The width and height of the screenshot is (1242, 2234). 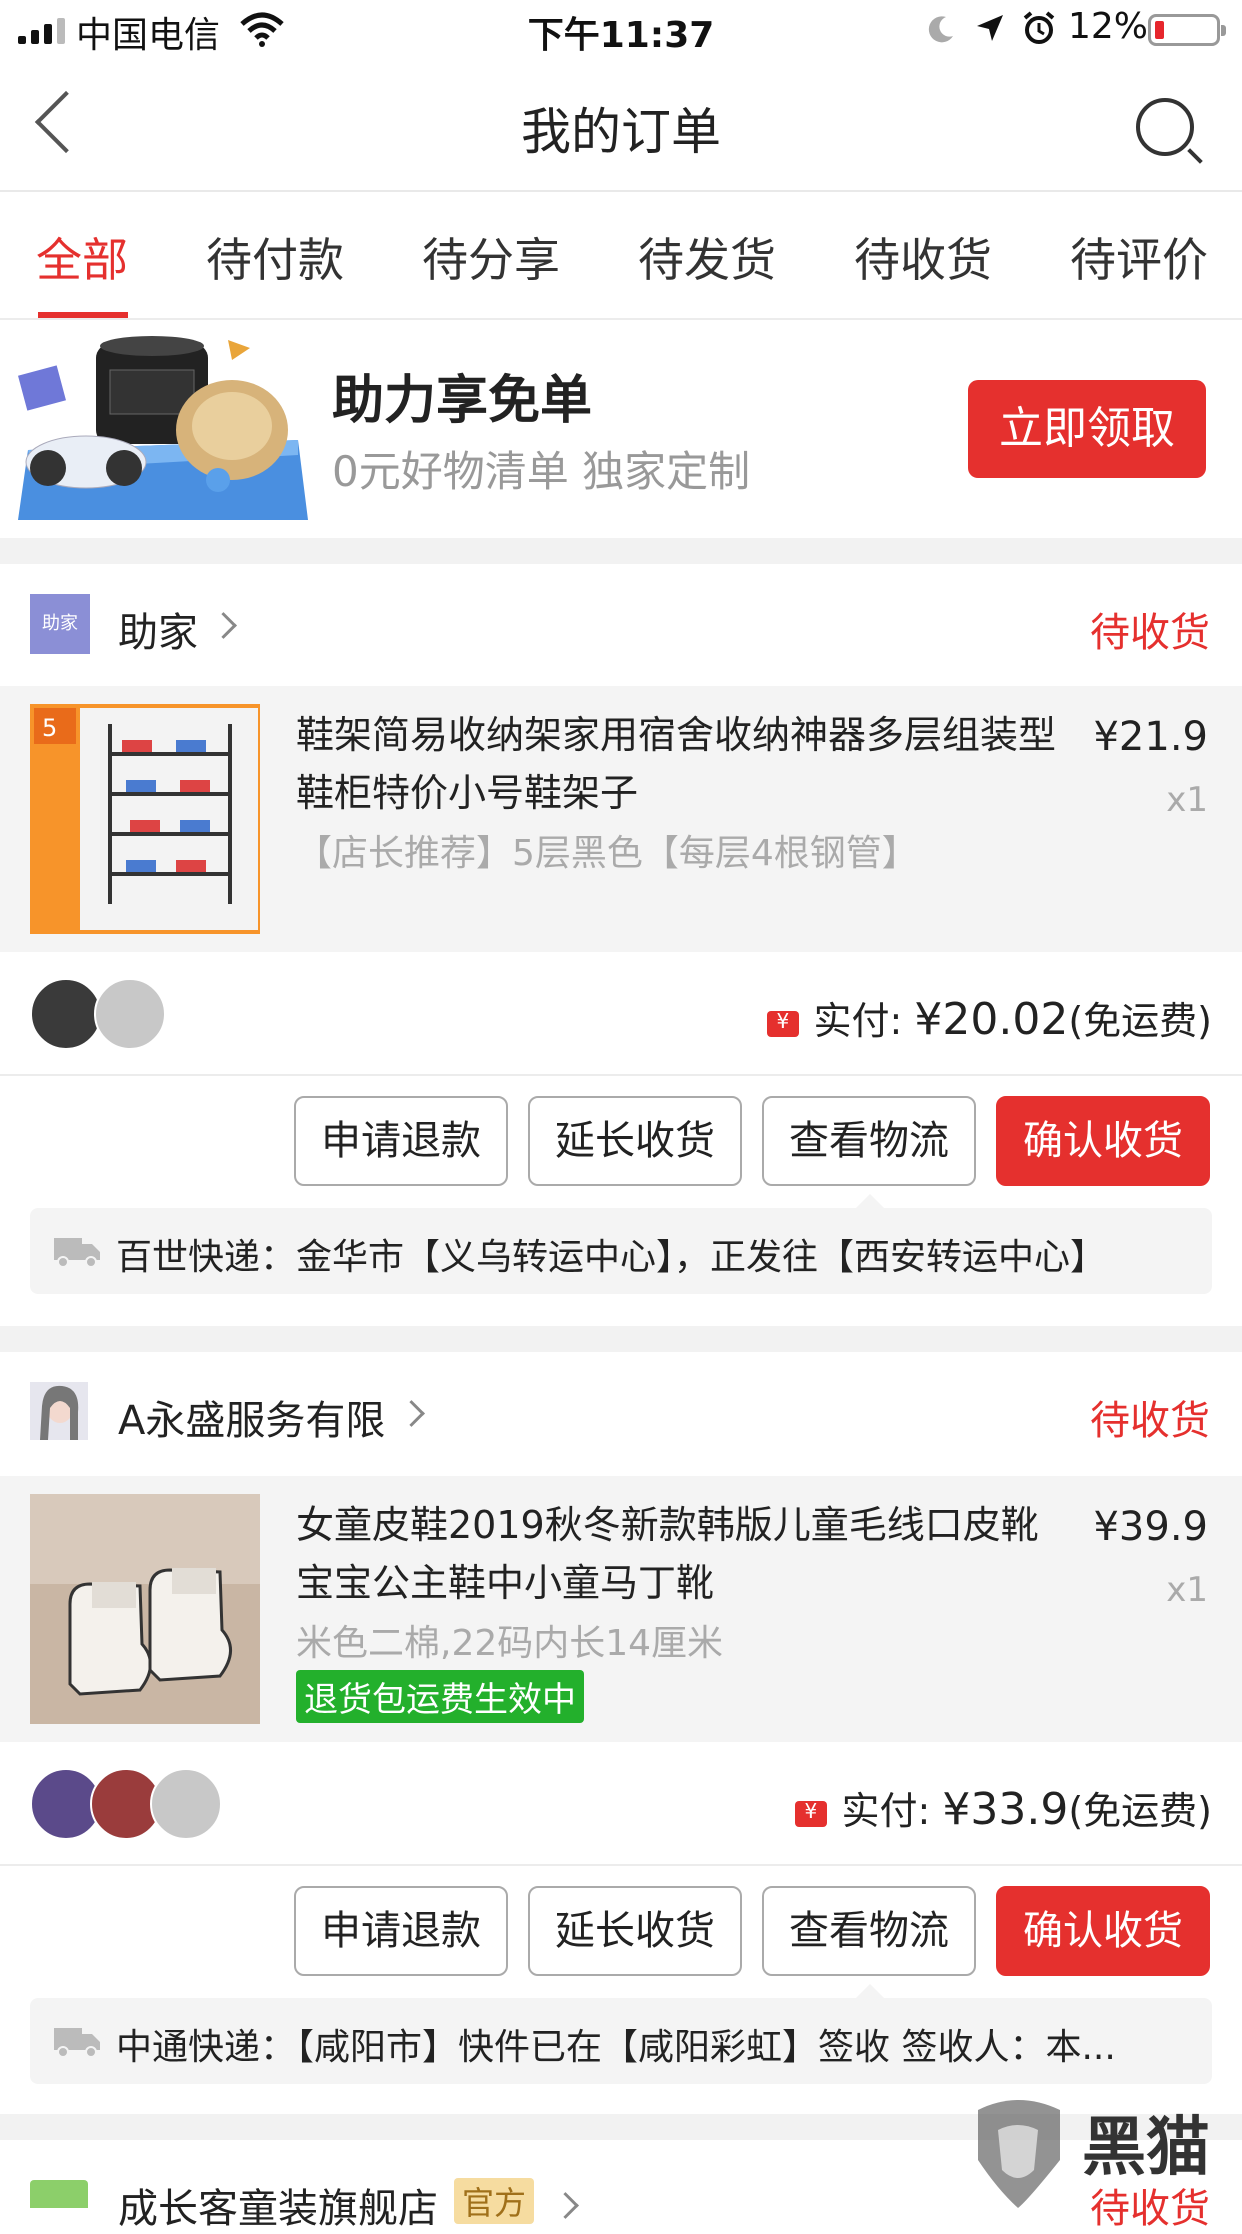 What do you see at coordinates (494, 2201) in the screenshot?
I see `official-tag: 官方` at bounding box center [494, 2201].